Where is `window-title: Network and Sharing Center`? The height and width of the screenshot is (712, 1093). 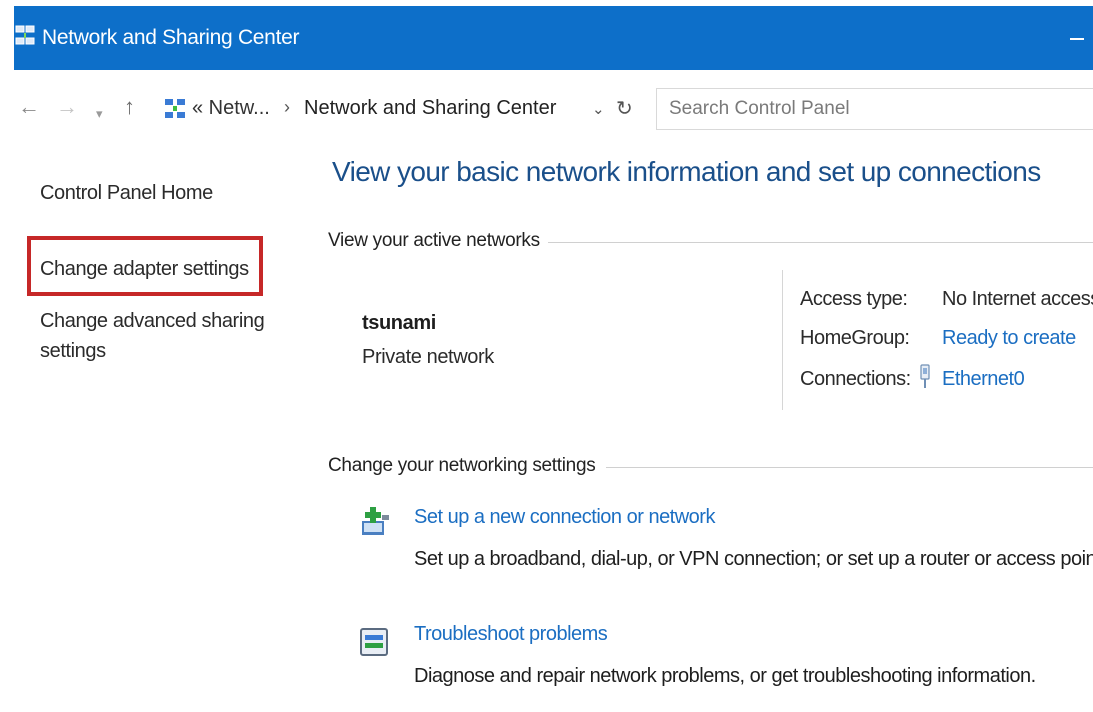 window-title: Network and Sharing Center is located at coordinates (171, 37).